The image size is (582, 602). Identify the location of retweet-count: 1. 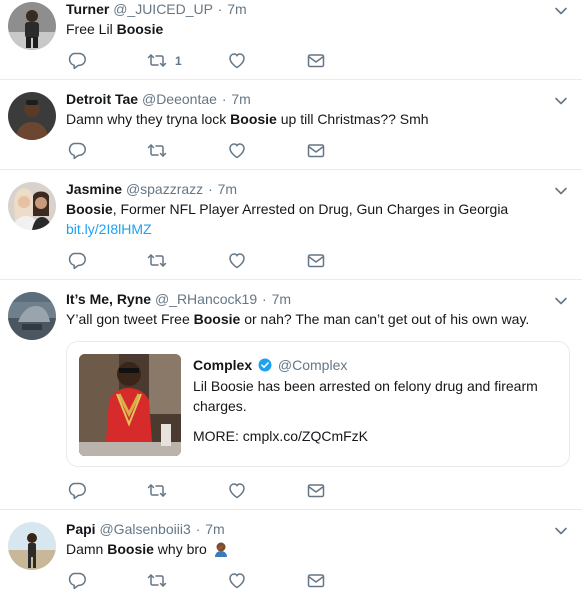
(178, 61).